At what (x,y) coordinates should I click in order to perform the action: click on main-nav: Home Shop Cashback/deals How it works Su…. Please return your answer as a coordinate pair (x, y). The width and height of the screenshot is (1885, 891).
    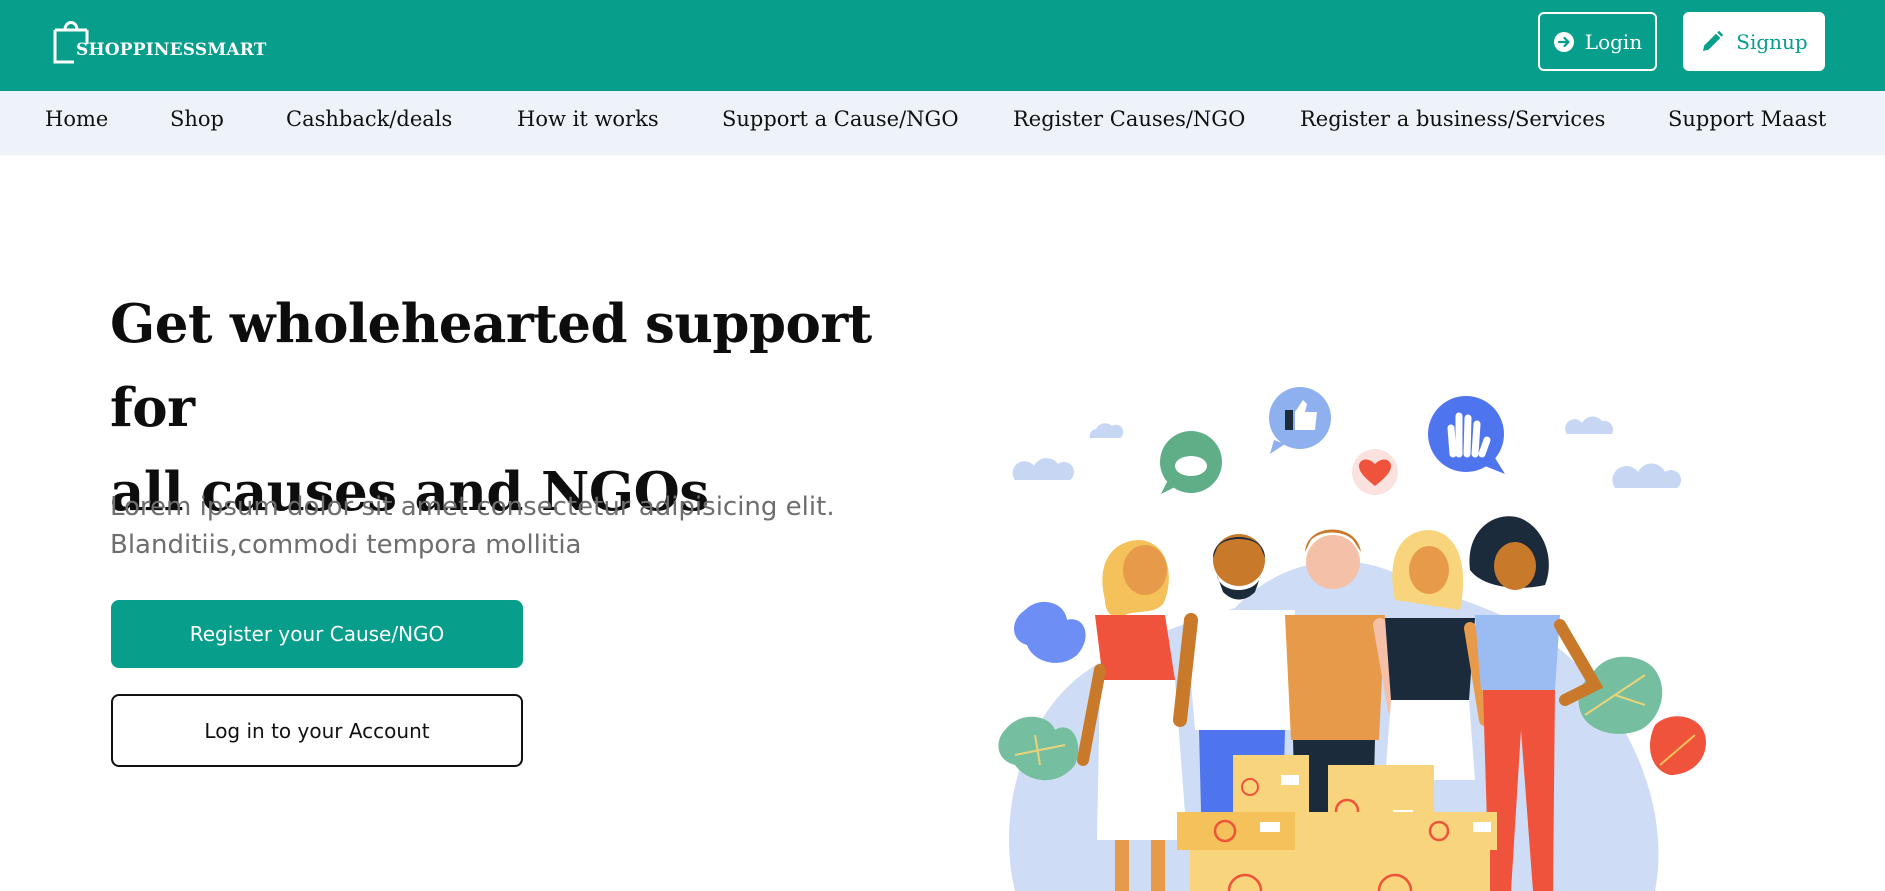
    Looking at the image, I should click on (942, 123).